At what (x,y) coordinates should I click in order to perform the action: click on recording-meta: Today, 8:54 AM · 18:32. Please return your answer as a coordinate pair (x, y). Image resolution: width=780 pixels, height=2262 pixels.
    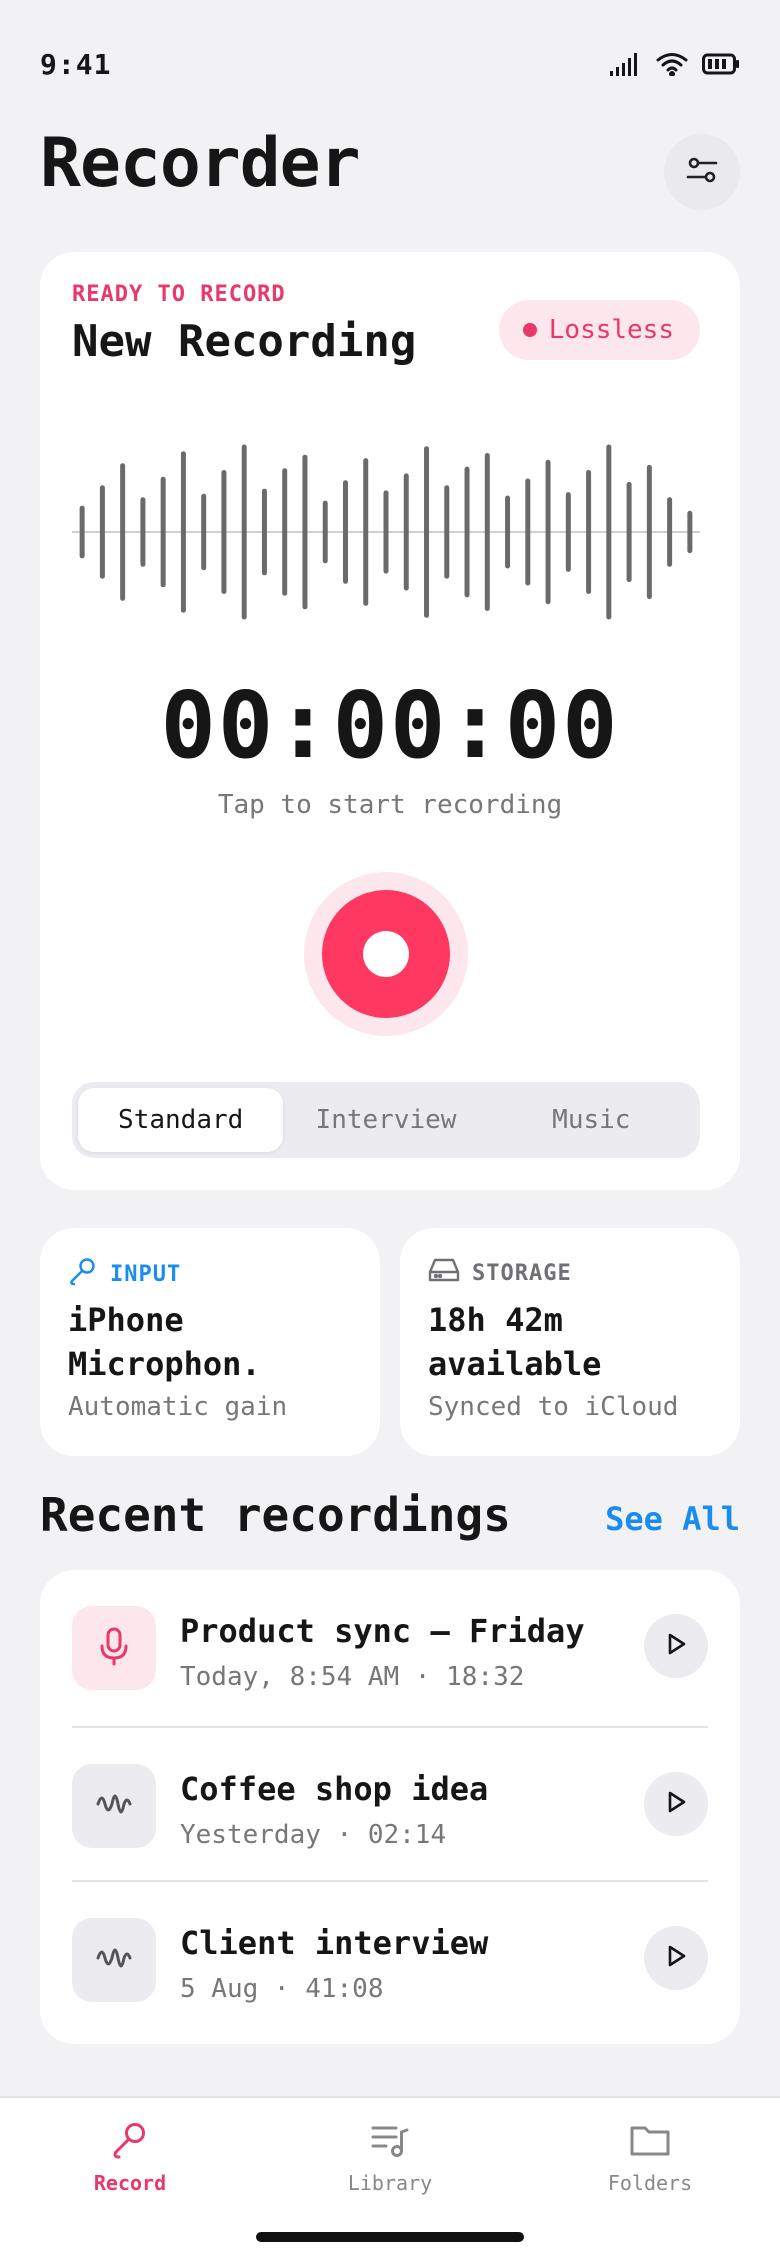
    Looking at the image, I should click on (352, 1677).